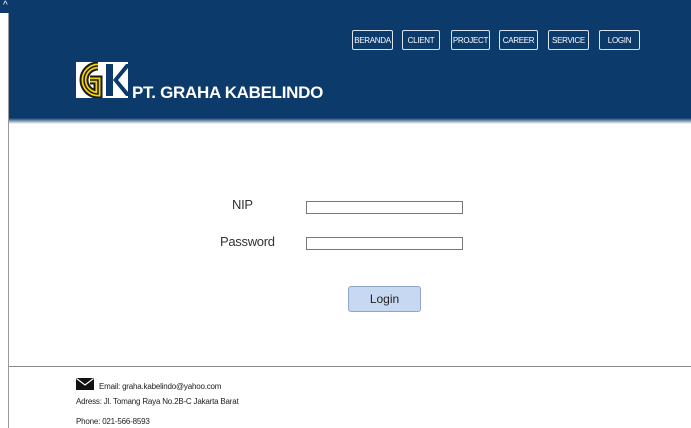  I want to click on nav-client: CLIENT, so click(421, 40).